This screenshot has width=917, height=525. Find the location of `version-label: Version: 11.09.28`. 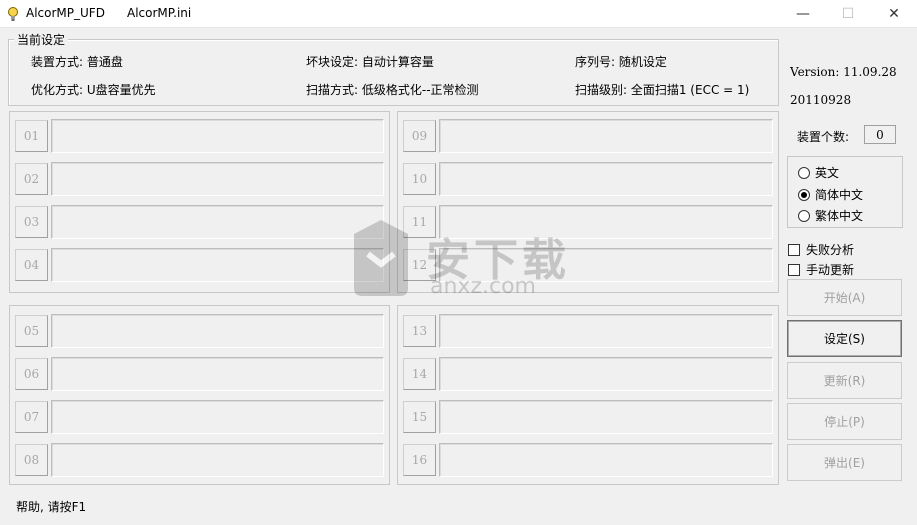

version-label: Version: 11.09.28 is located at coordinates (843, 72).